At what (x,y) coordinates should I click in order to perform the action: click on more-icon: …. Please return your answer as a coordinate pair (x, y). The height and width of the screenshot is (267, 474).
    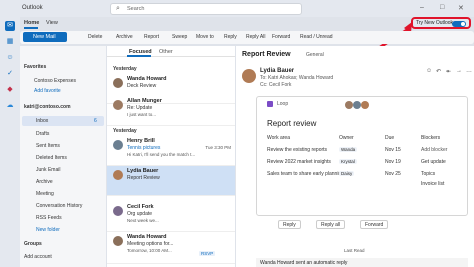
    Looking at the image, I should click on (469, 71).